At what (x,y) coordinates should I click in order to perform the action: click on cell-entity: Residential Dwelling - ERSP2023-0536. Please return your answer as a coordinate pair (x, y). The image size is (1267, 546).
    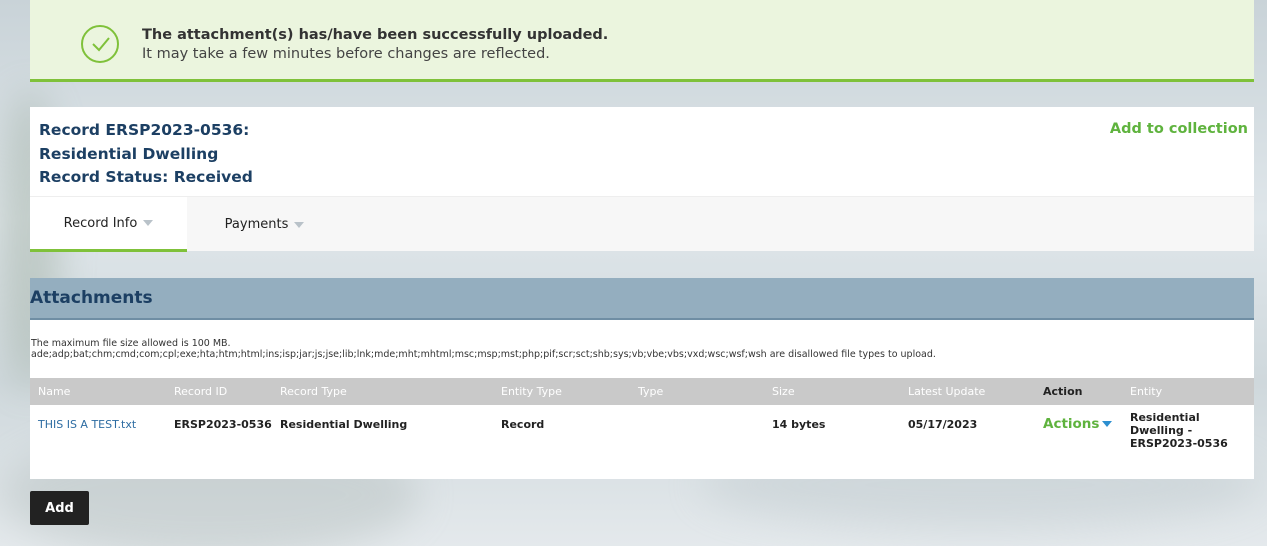
    Looking at the image, I should click on (1192, 430).